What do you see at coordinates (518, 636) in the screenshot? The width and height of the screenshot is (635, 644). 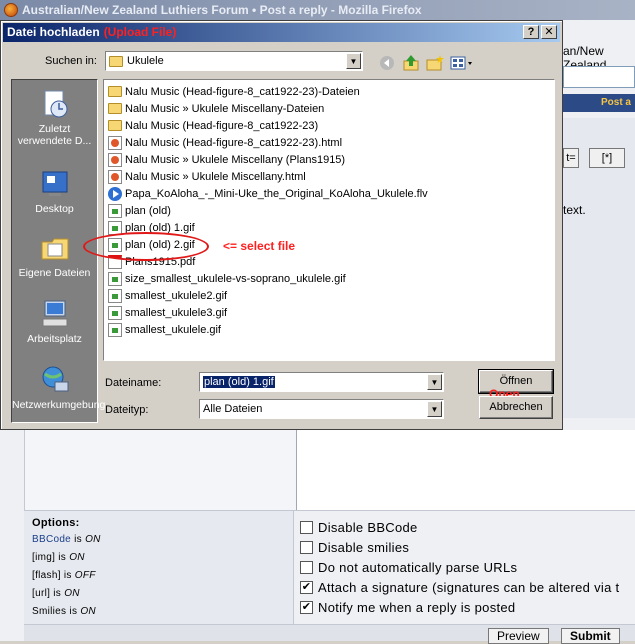 I see `preview-button: Preview` at bounding box center [518, 636].